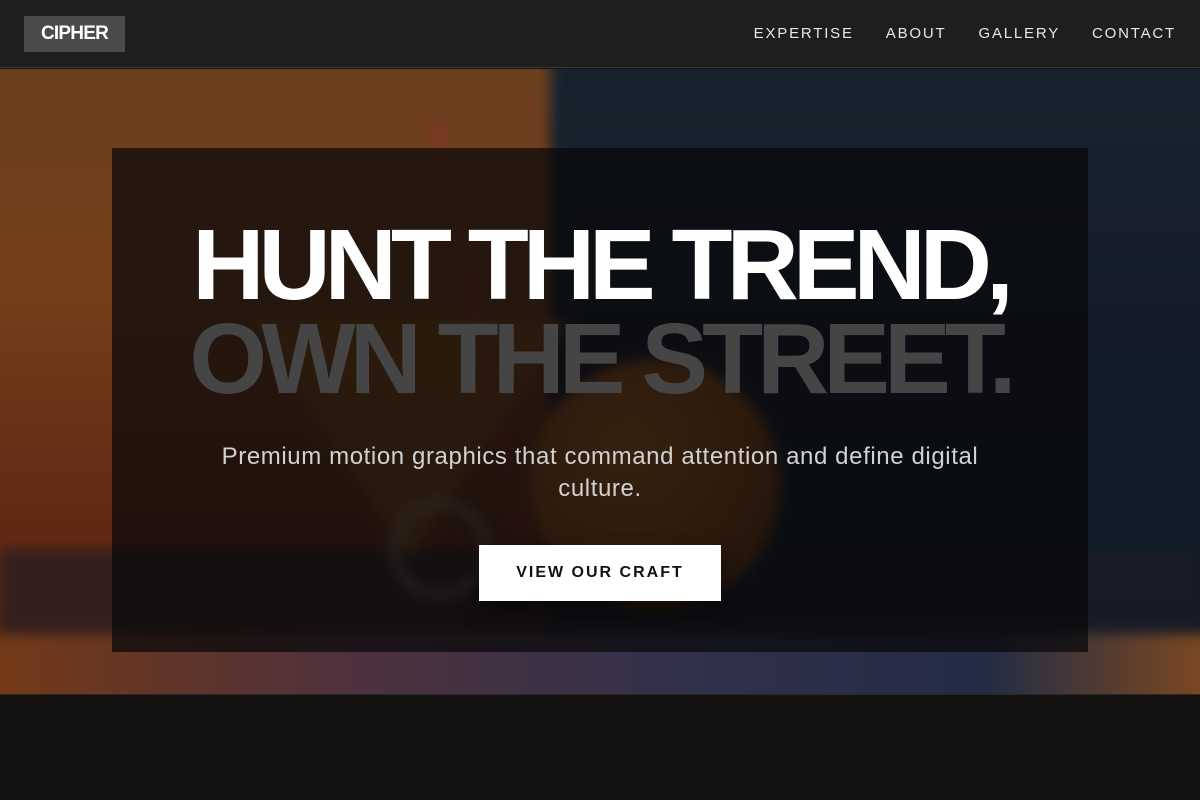 The height and width of the screenshot is (800, 1200). What do you see at coordinates (1019, 33) in the screenshot?
I see `nav-link-gallery: GALLERY` at bounding box center [1019, 33].